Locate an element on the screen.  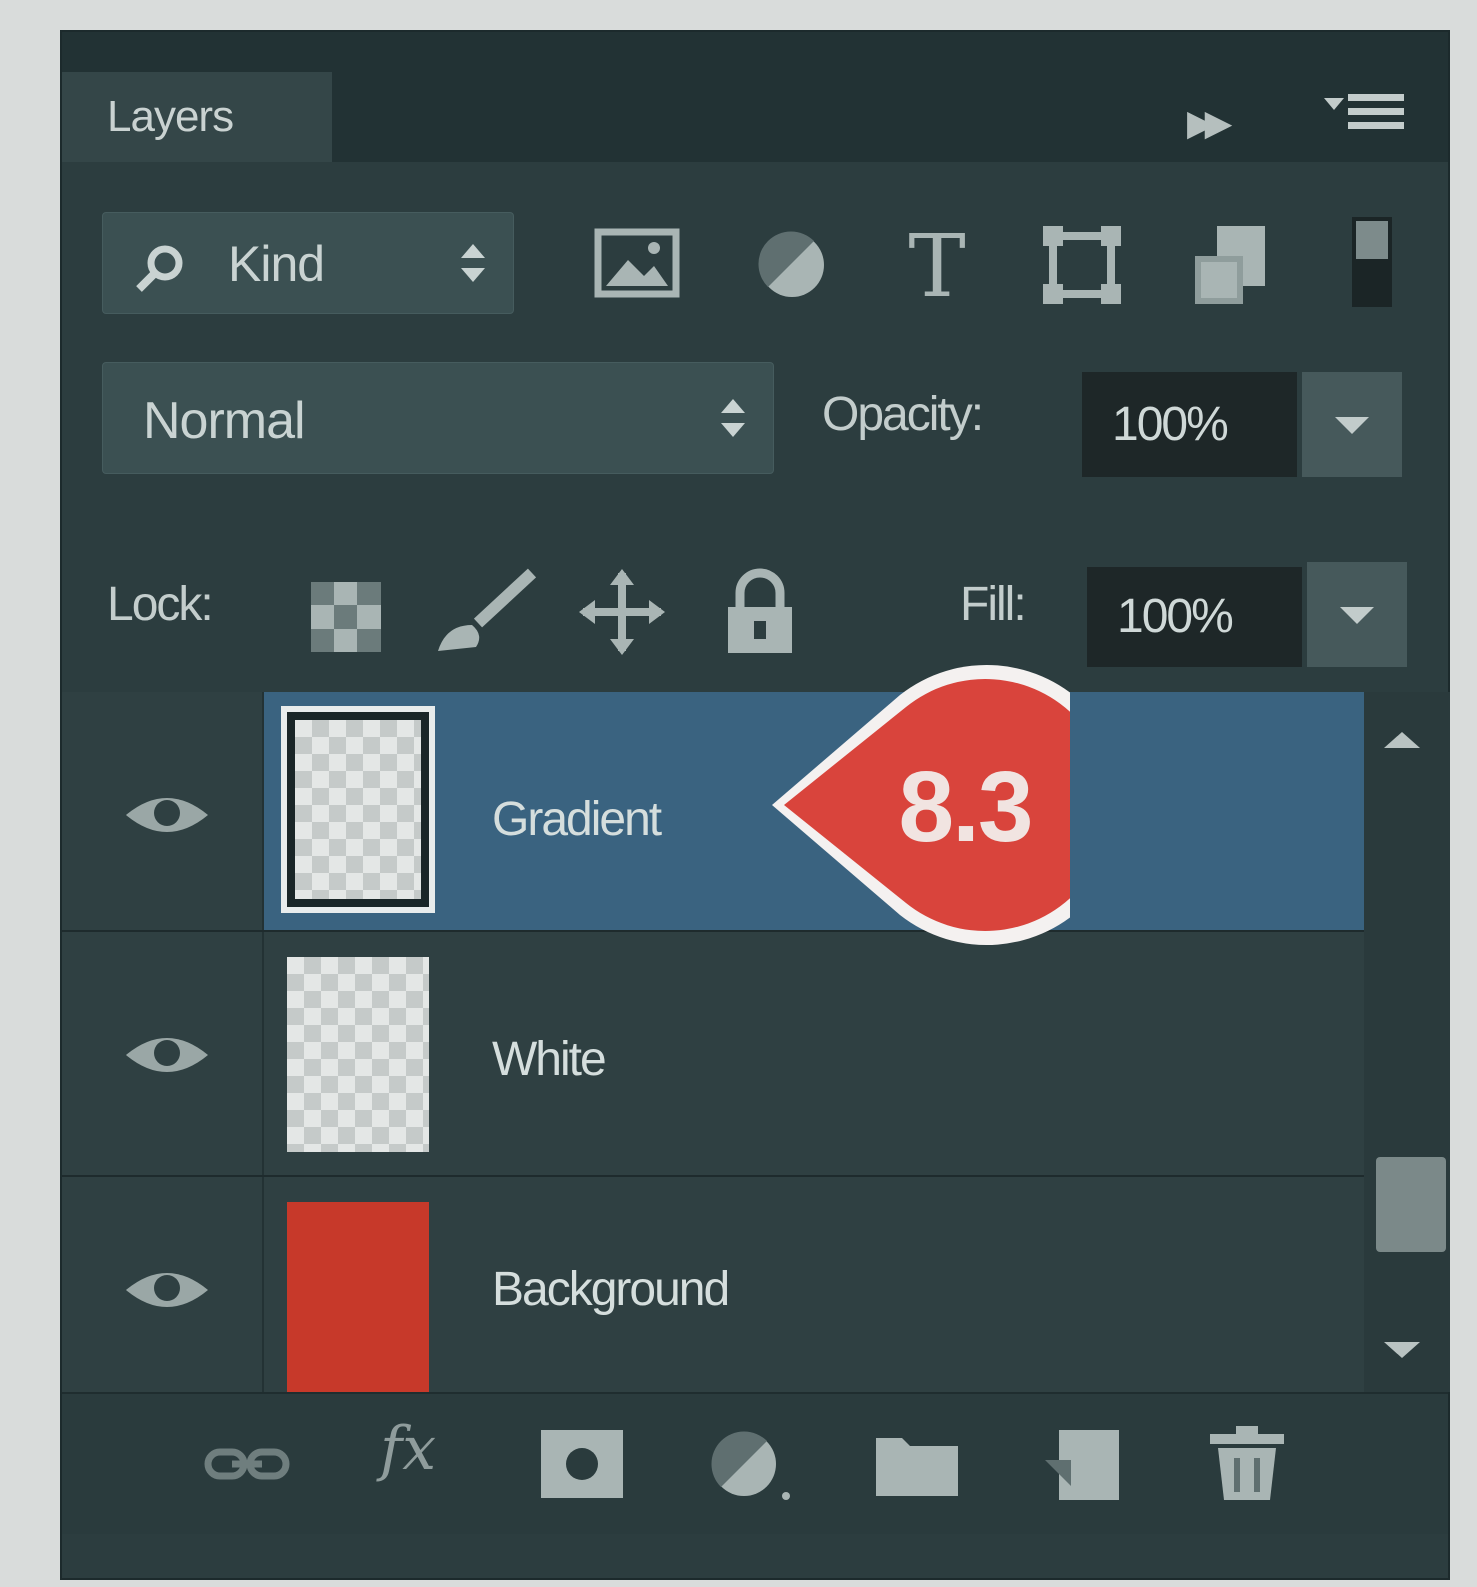
opacity-dropdown-button is located at coordinates (1352, 424).